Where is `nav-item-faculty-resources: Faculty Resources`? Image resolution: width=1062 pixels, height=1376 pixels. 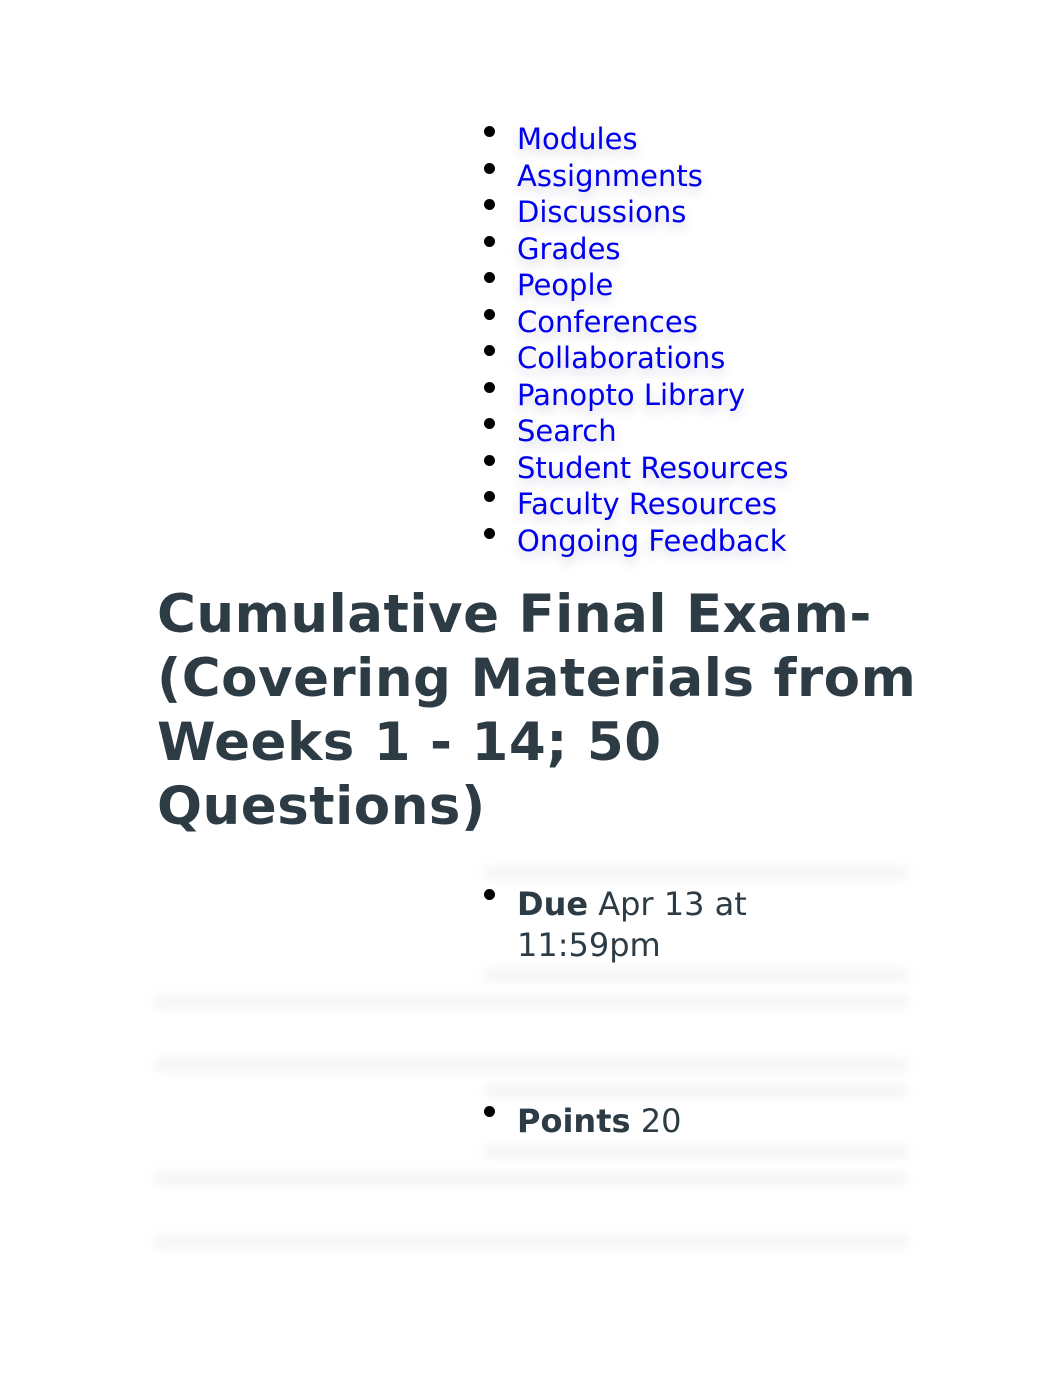
nav-item-faculty-resources: Faculty Resources is located at coordinates (636, 504).